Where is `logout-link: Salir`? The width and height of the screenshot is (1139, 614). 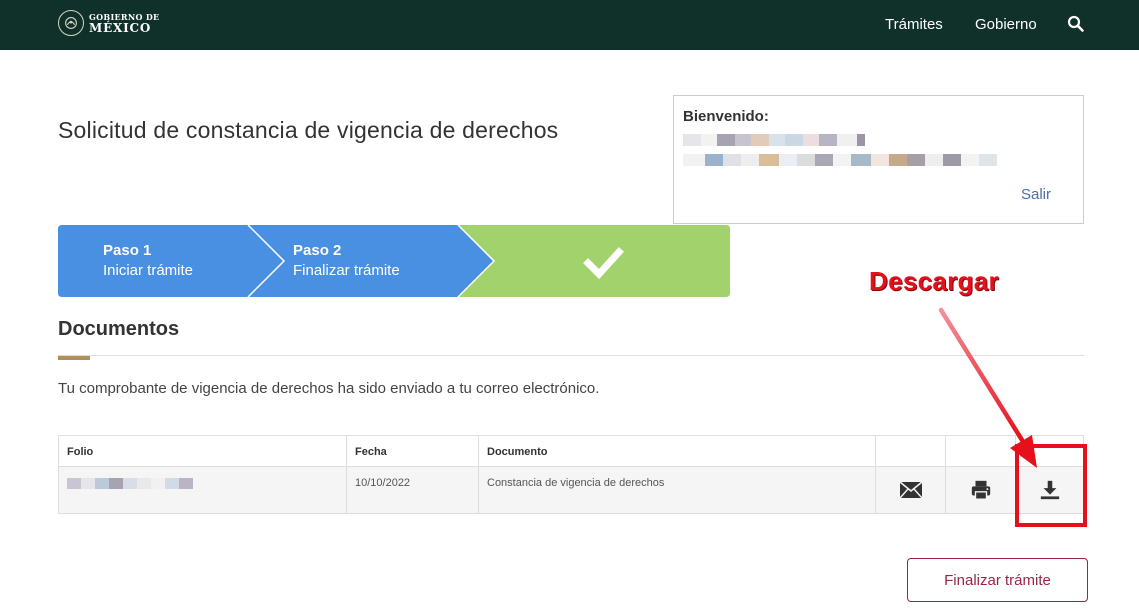 logout-link: Salir is located at coordinates (1036, 194).